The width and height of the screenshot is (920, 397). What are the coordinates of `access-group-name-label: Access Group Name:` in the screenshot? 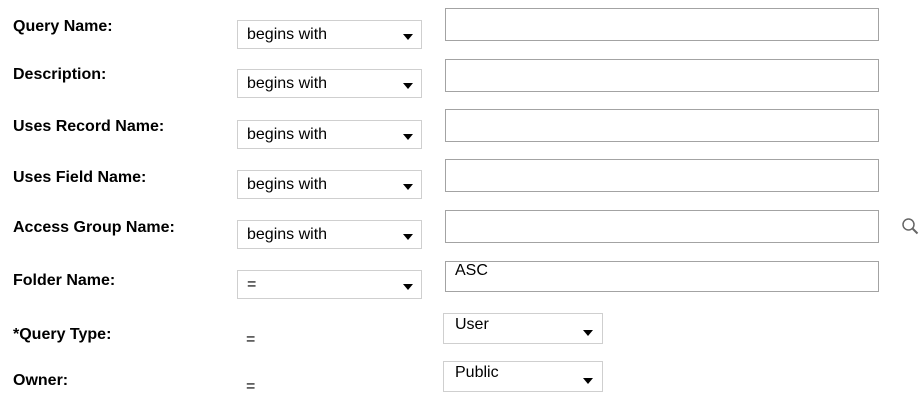 It's located at (94, 227).